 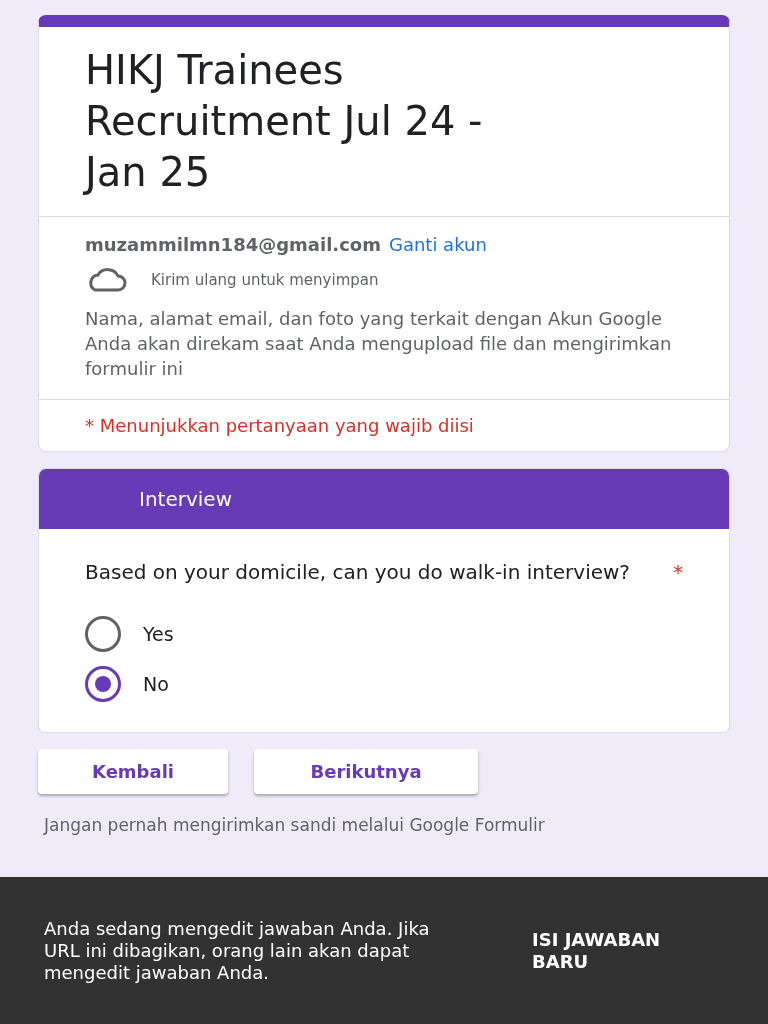 What do you see at coordinates (265, 280) in the screenshot?
I see `save-status-text: Kirim ulang untuk menyimpan` at bounding box center [265, 280].